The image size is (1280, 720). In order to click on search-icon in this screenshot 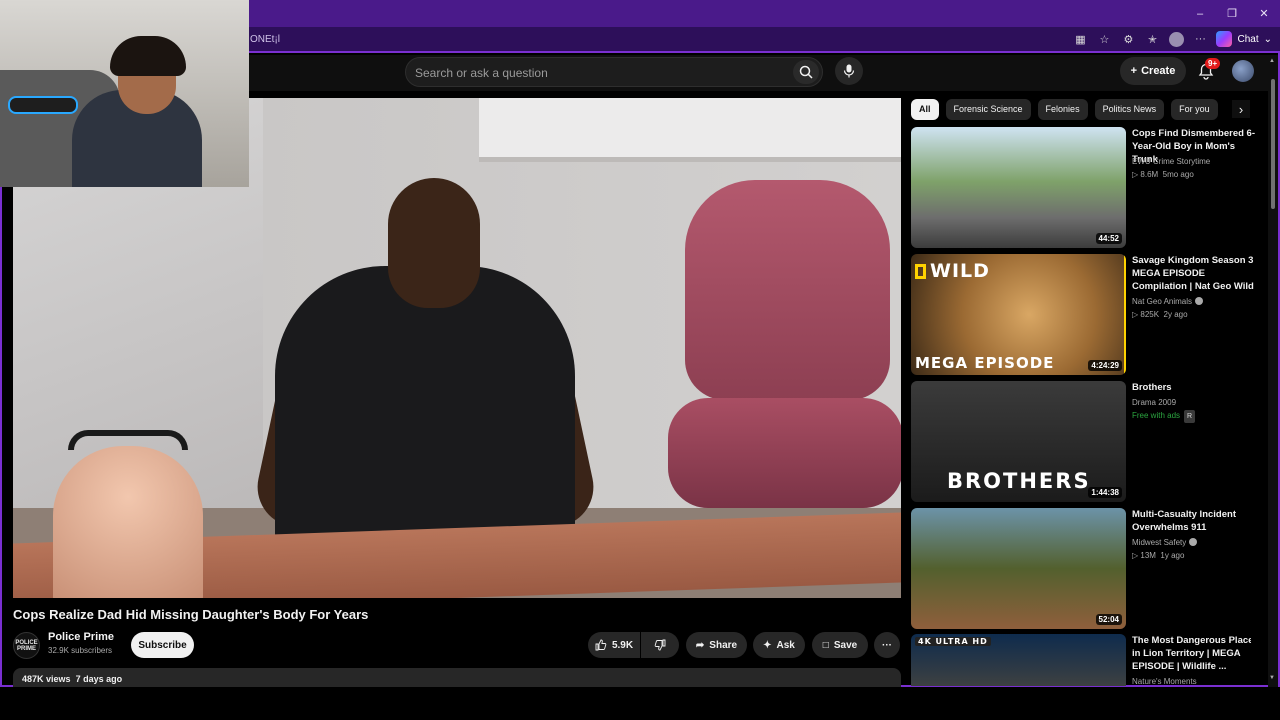, I will do `click(806, 72)`.